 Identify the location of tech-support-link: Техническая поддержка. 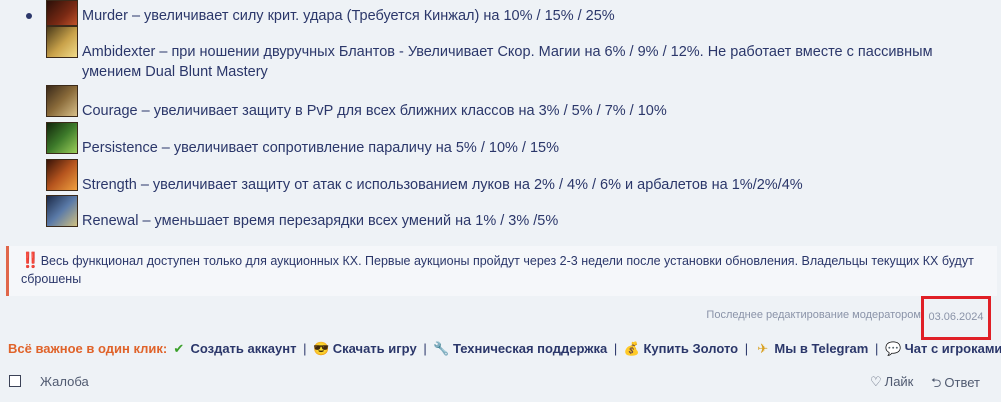
(530, 348).